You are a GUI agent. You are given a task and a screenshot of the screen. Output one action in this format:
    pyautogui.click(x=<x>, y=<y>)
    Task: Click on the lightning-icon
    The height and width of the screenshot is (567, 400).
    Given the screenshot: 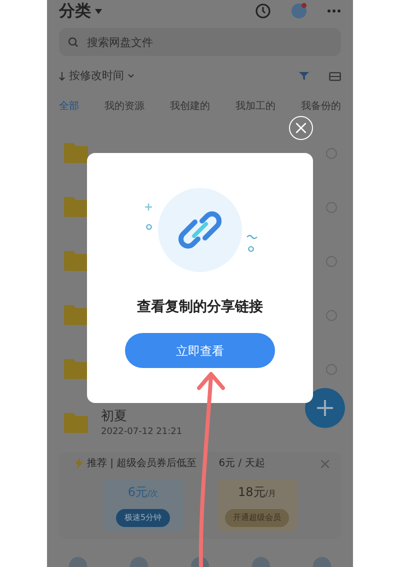 What is the action you would take?
    pyautogui.click(x=79, y=463)
    